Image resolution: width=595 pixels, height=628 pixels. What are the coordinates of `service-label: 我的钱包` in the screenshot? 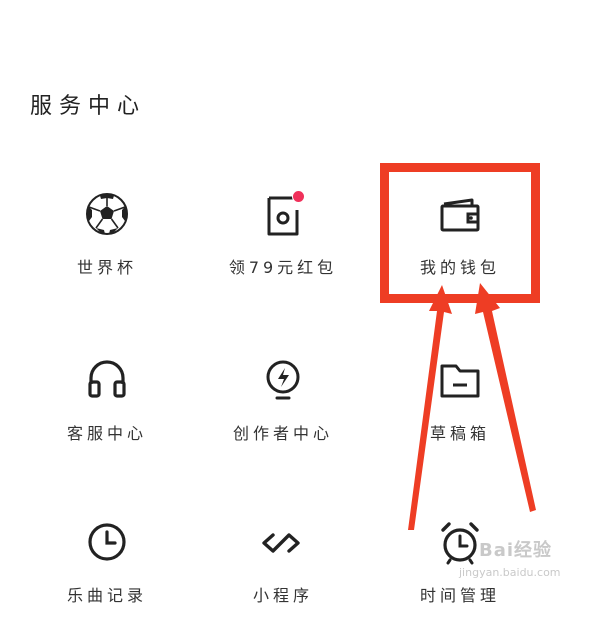 It's located at (459, 267).